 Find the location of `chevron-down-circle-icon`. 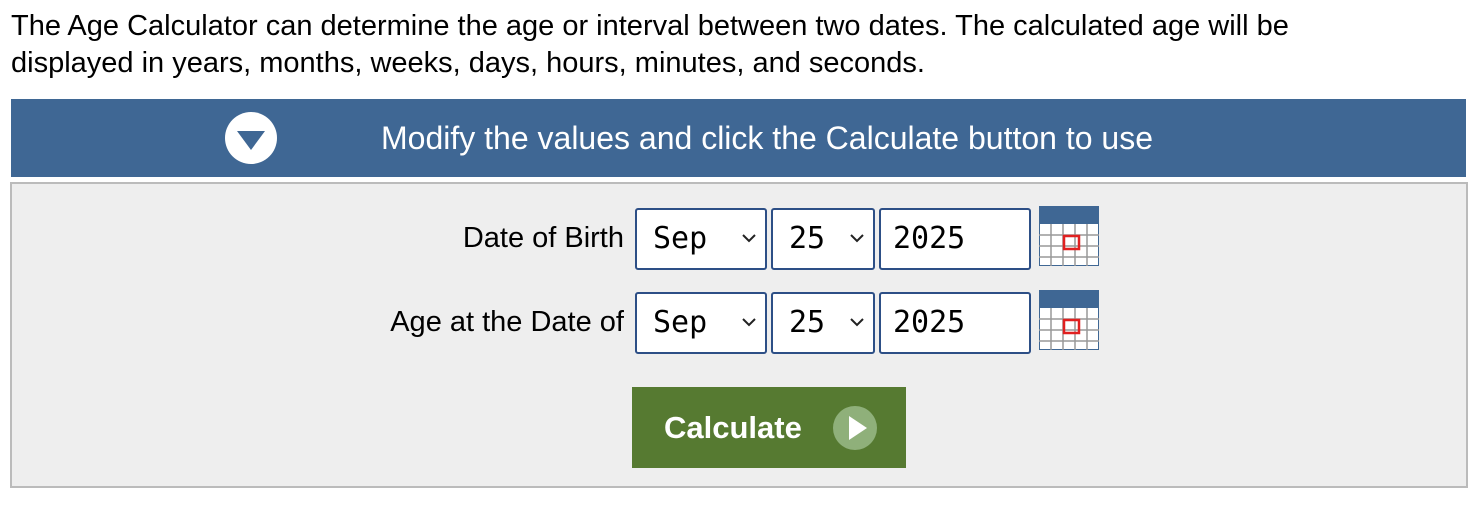

chevron-down-circle-icon is located at coordinates (251, 138).